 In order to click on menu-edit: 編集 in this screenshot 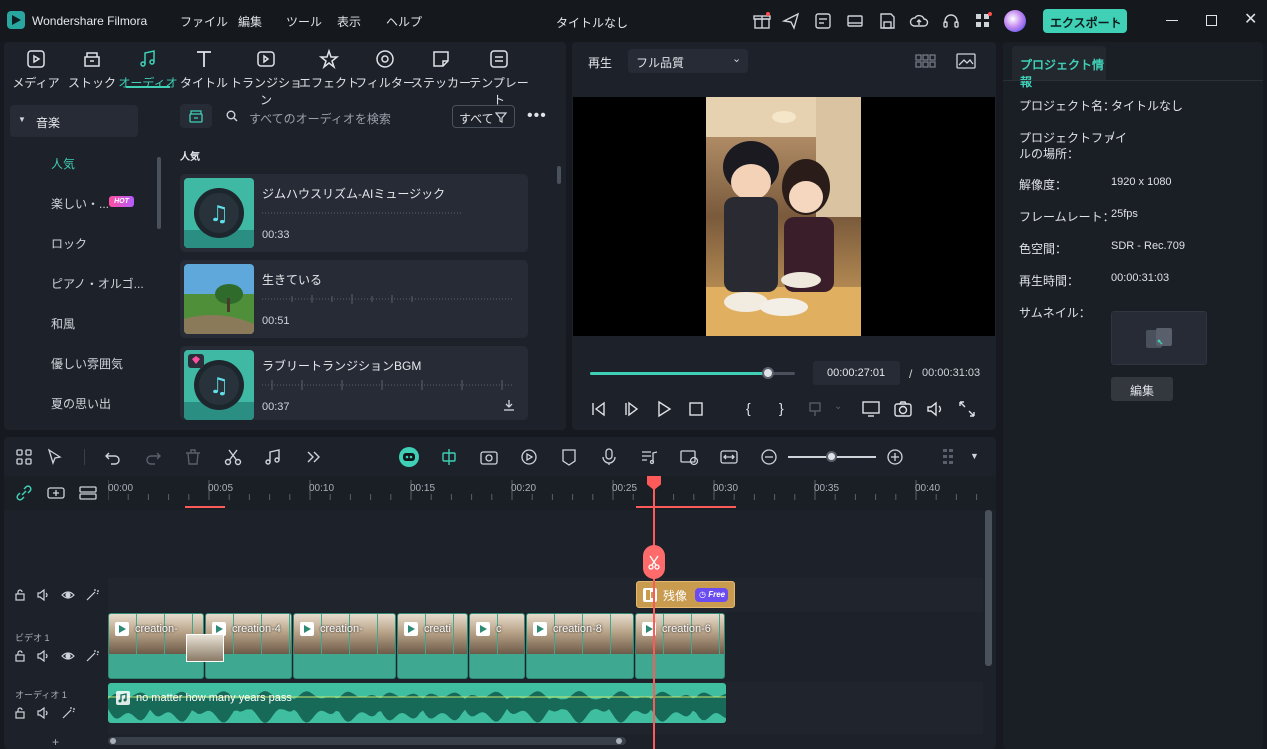, I will do `click(250, 21)`.